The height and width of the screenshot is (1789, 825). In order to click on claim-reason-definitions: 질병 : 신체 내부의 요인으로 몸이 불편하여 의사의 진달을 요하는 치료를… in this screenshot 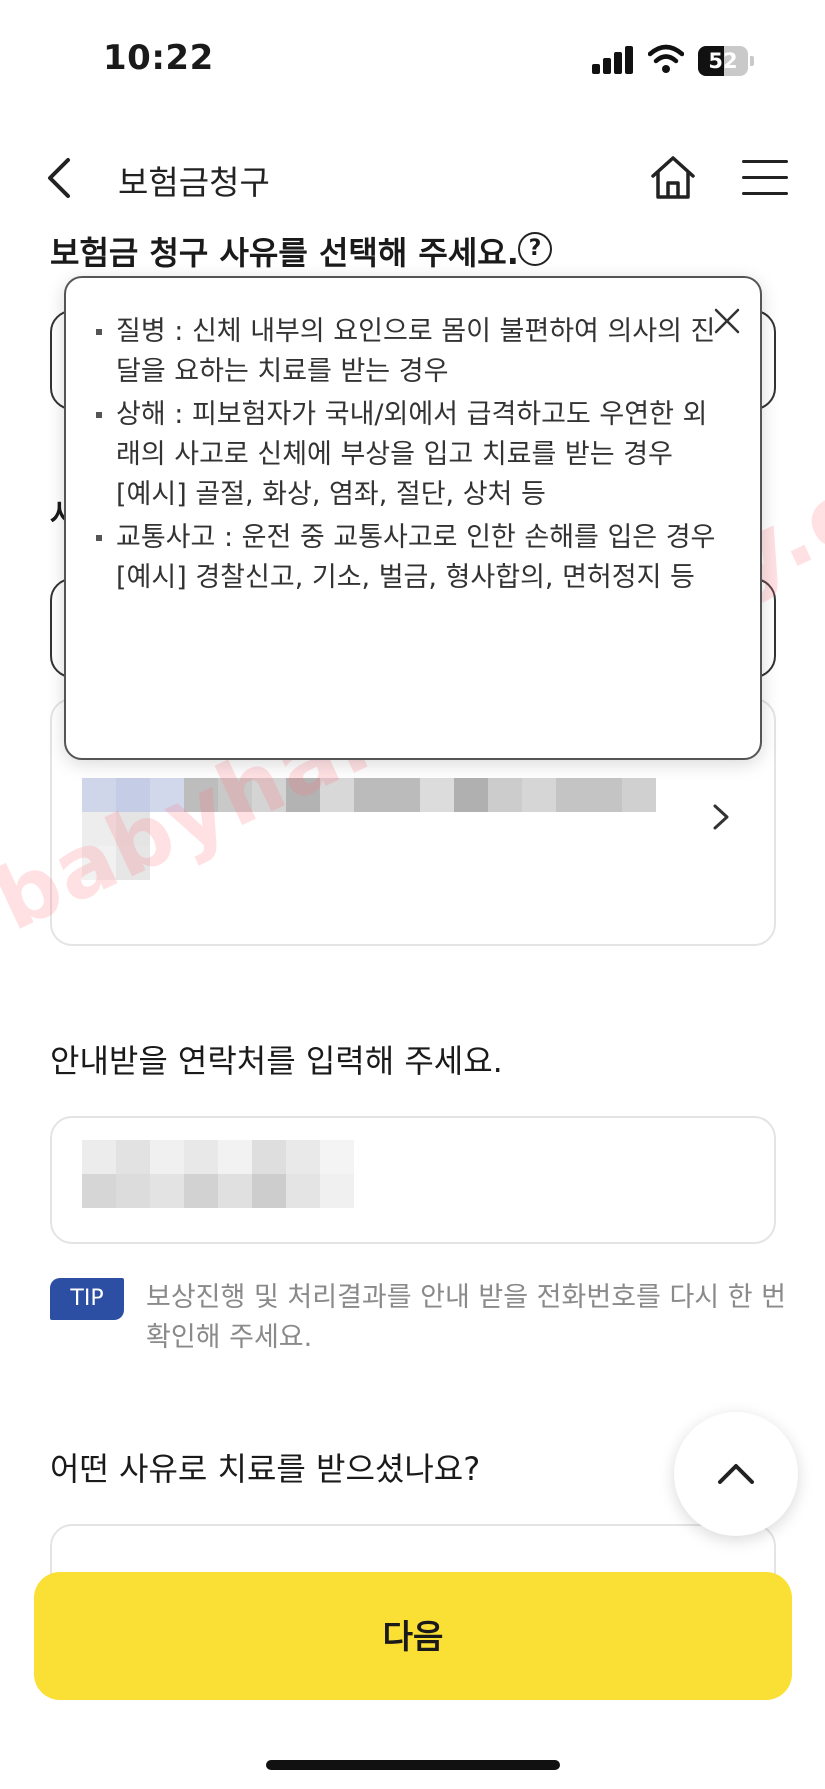, I will do `click(406, 456)`.